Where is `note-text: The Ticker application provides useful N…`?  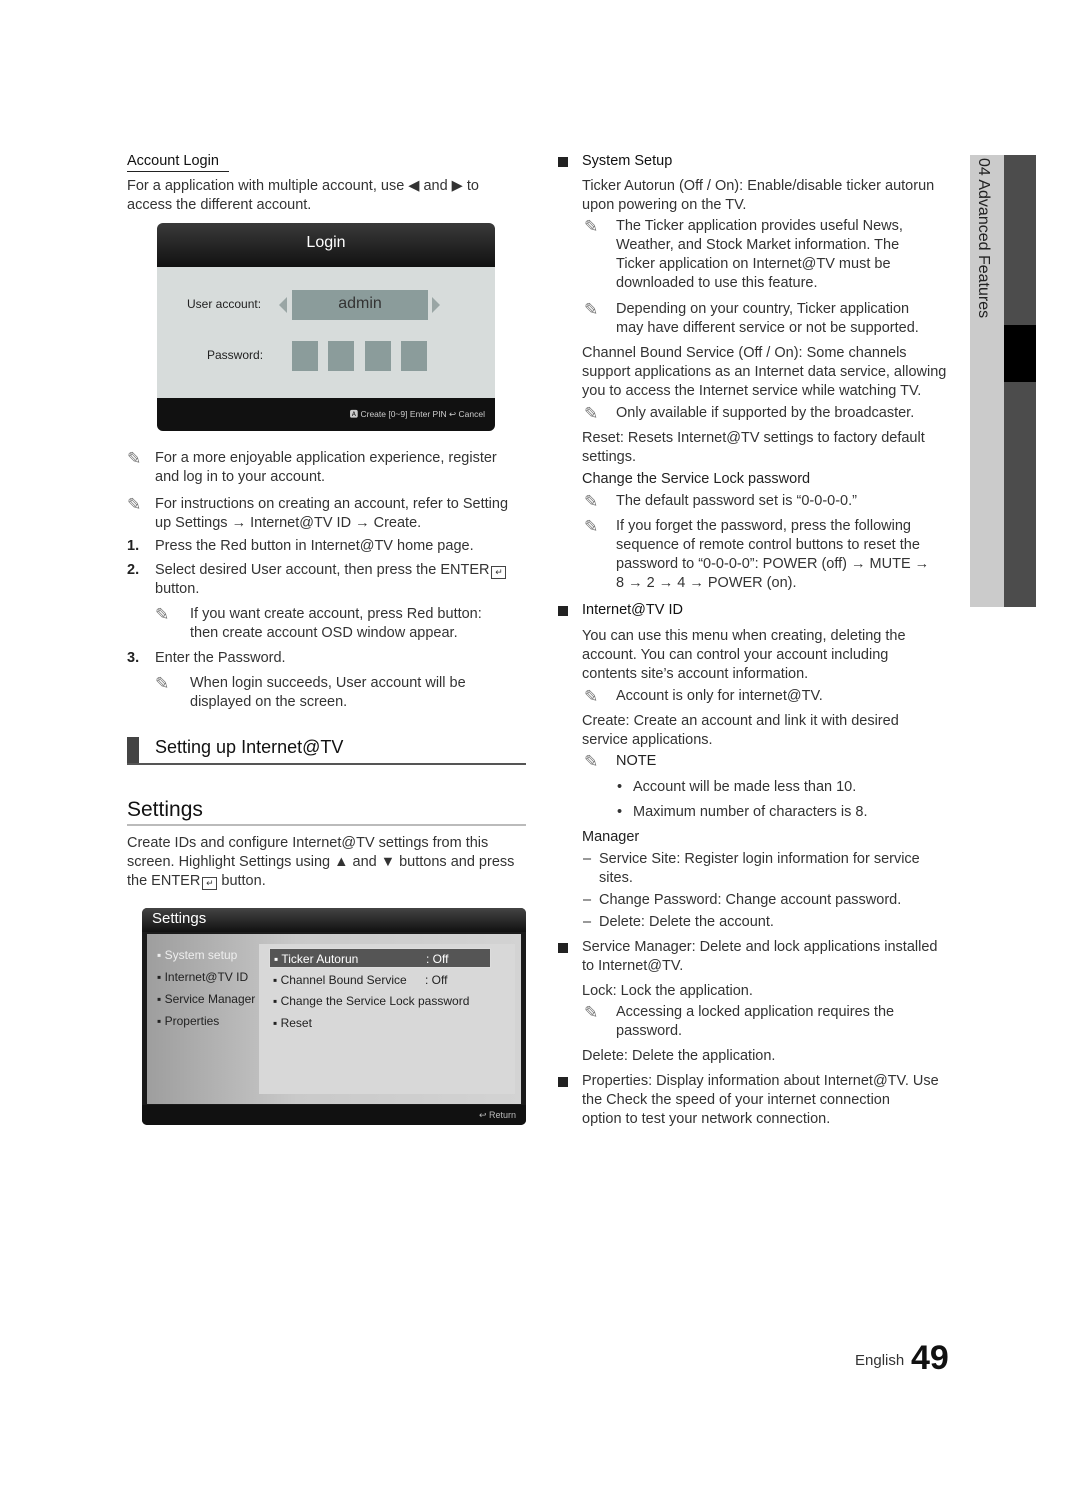
note-text: The Ticker application provides useful N… is located at coordinates (759, 226).